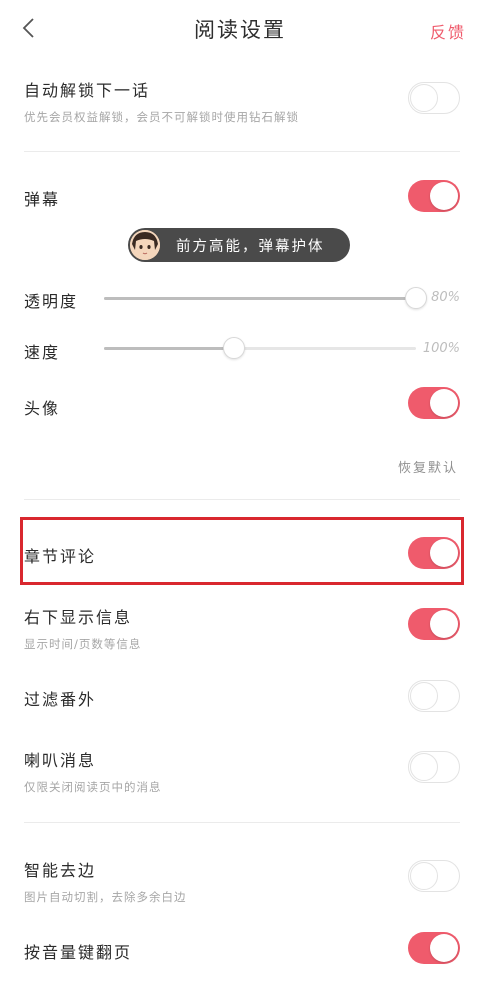 Image resolution: width=480 pixels, height=991 pixels. I want to click on bottom-right-info-toggle, so click(434, 624).